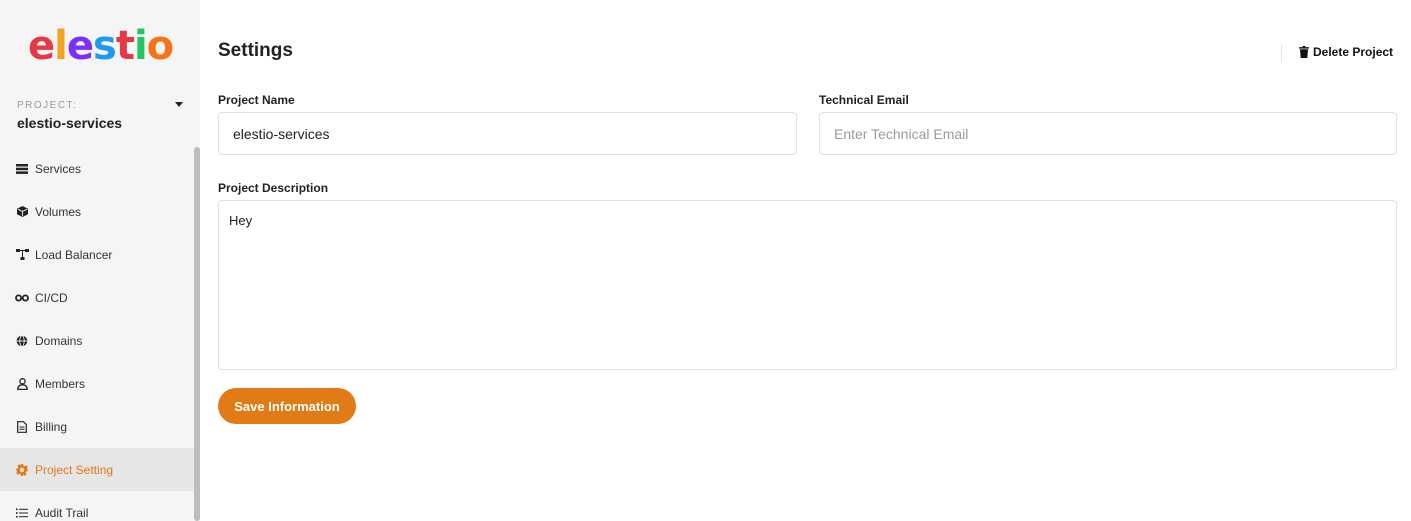 This screenshot has width=1411, height=521. What do you see at coordinates (97, 297) in the screenshot?
I see `sidebar-item-ci-cd: CI/CD` at bounding box center [97, 297].